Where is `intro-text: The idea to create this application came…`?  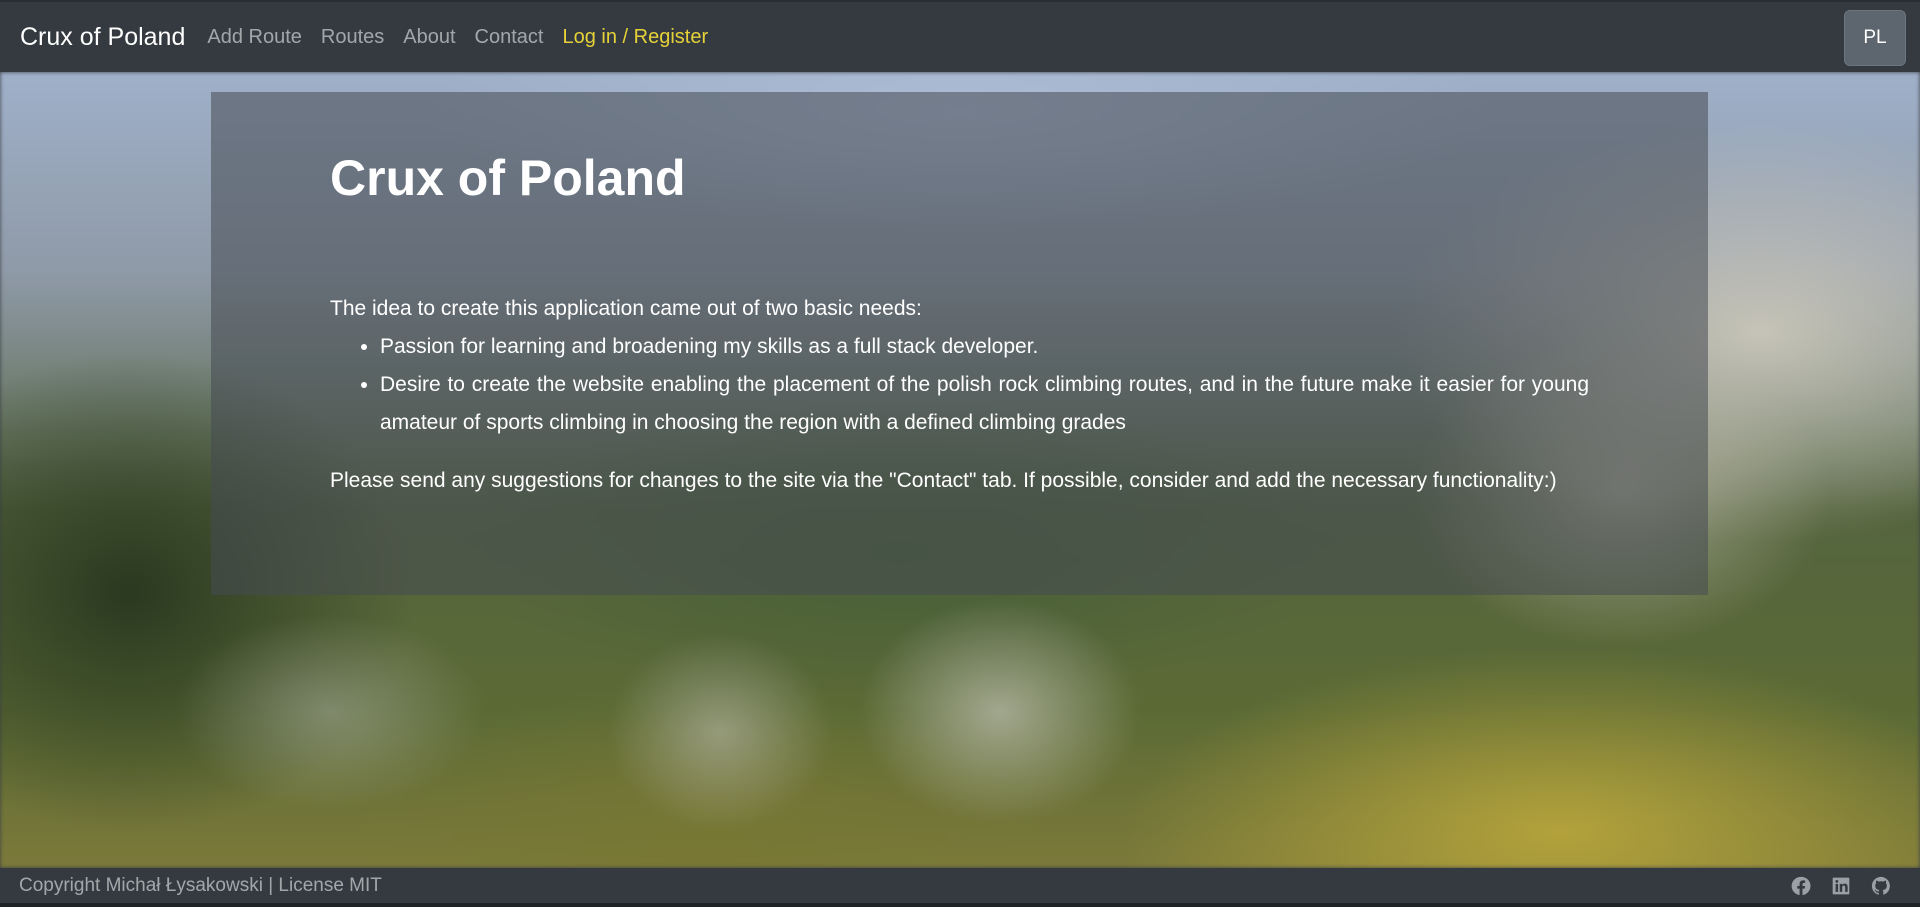
intro-text: The idea to create this application came… is located at coordinates (626, 308).